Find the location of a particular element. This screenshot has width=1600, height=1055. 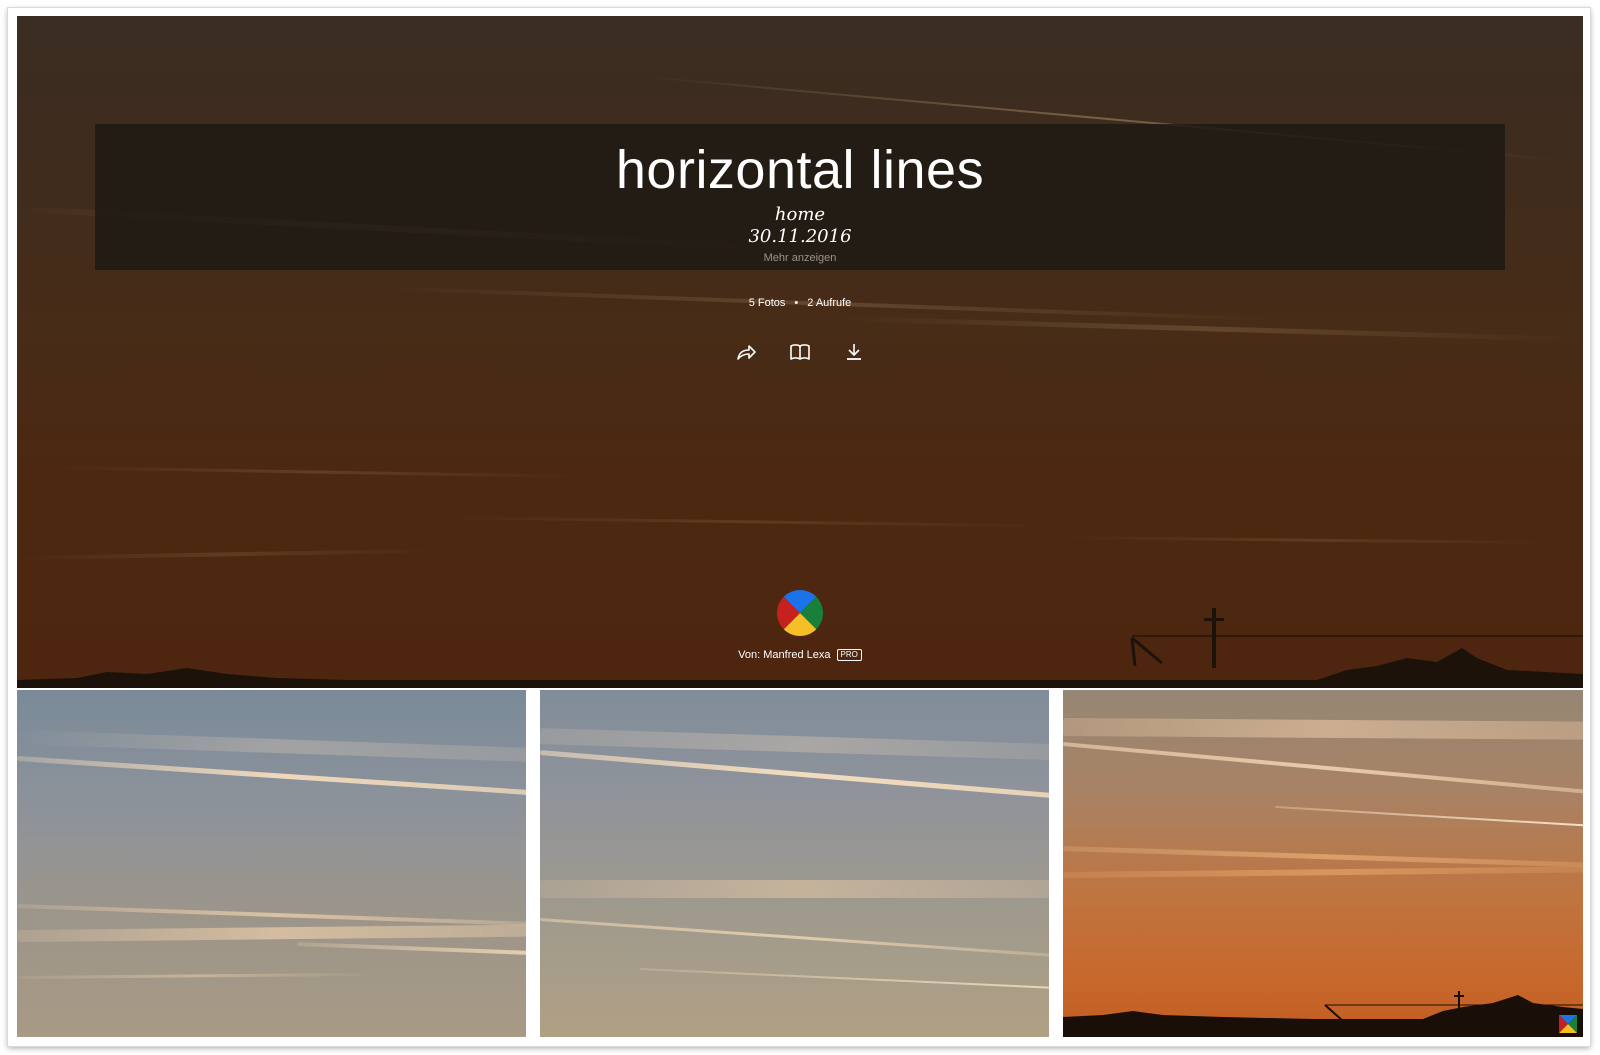

watermark-logo-icon is located at coordinates (1568, 1024).